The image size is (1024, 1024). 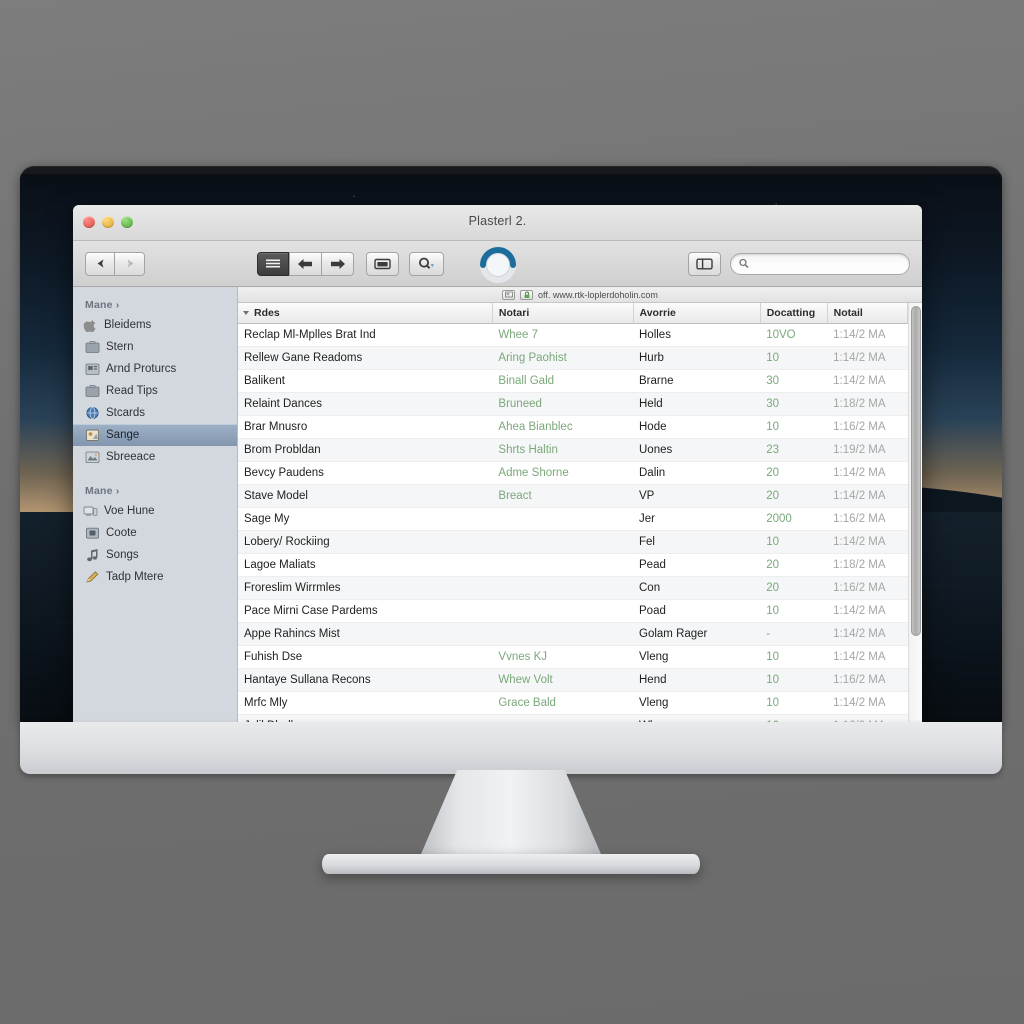 What do you see at coordinates (155, 325) in the screenshot?
I see `sidebar-item-bleidems: Bleidems` at bounding box center [155, 325].